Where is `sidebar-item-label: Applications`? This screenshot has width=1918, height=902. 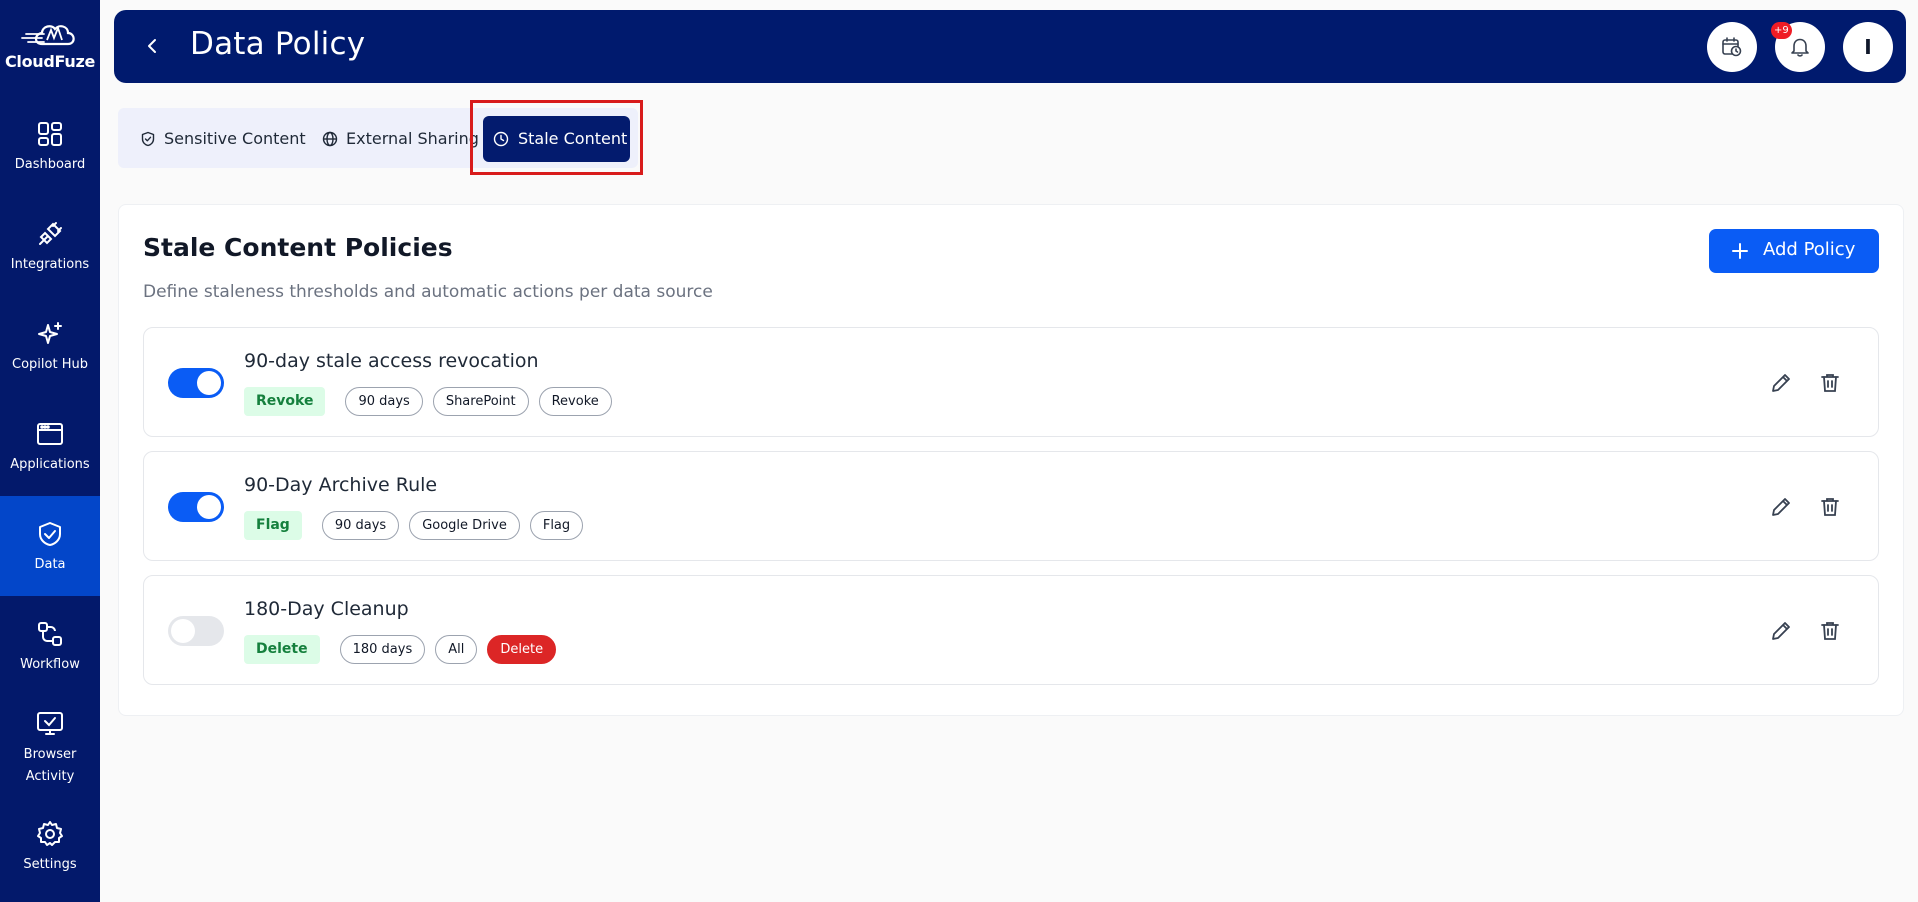 sidebar-item-label: Applications is located at coordinates (50, 464).